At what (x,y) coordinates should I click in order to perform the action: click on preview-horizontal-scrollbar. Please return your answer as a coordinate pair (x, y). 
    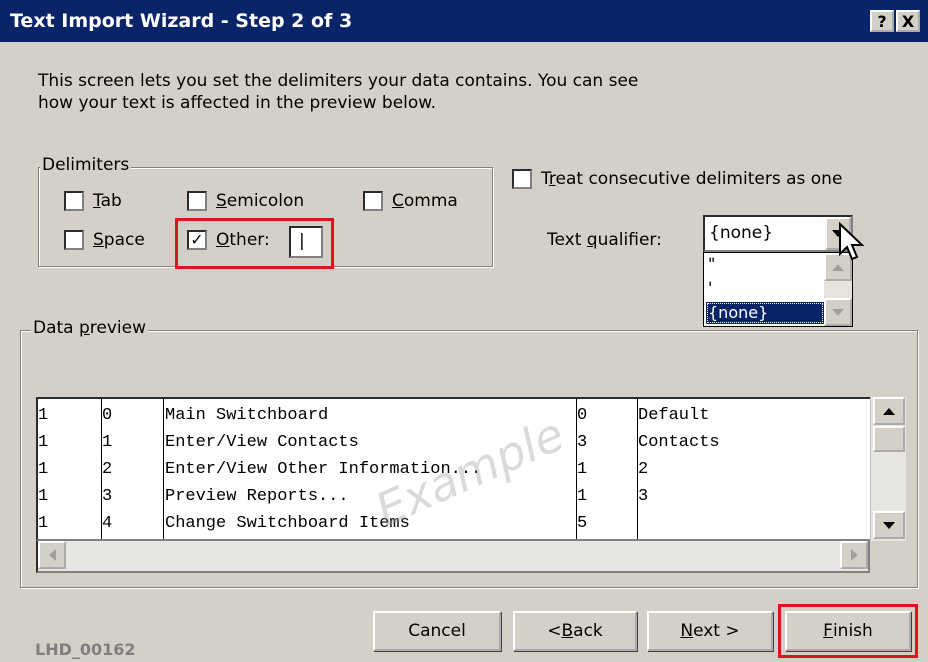
    Looking at the image, I should click on (453, 557).